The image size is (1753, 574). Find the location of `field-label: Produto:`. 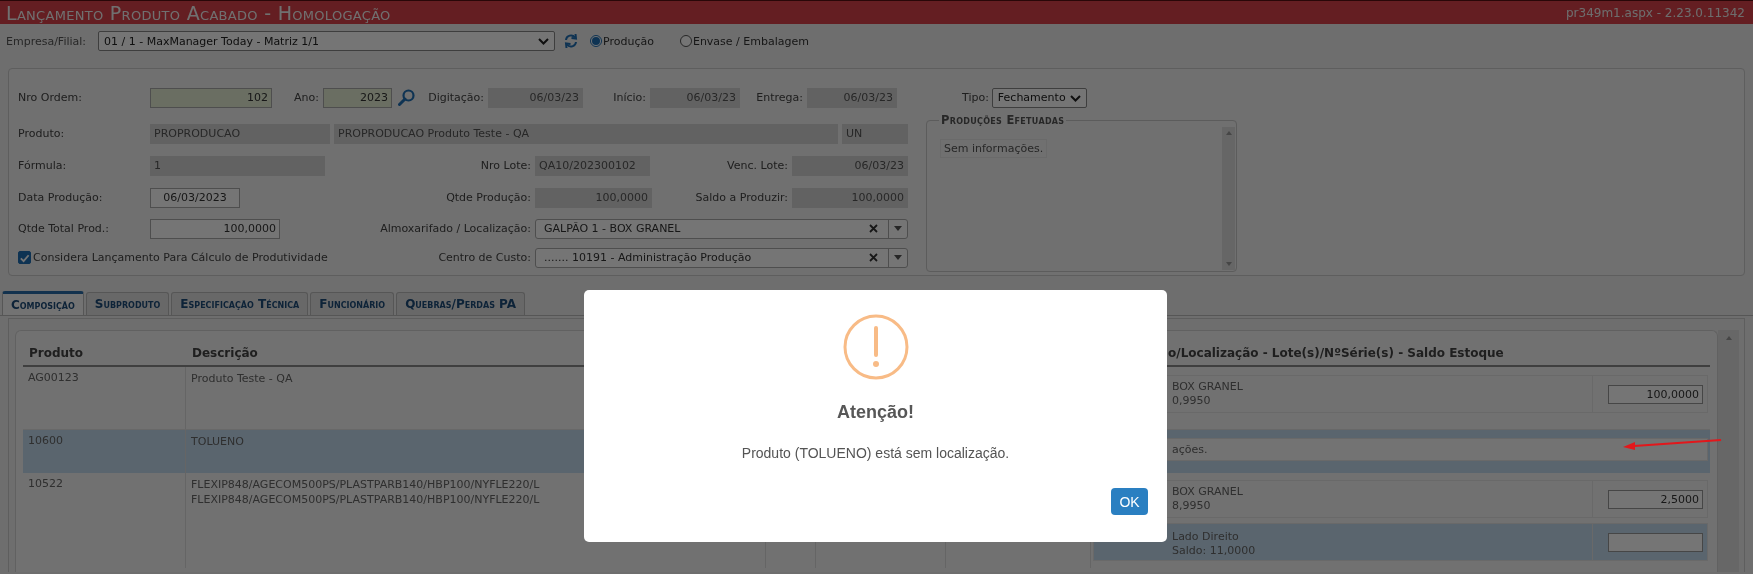

field-label: Produto: is located at coordinates (41, 133).